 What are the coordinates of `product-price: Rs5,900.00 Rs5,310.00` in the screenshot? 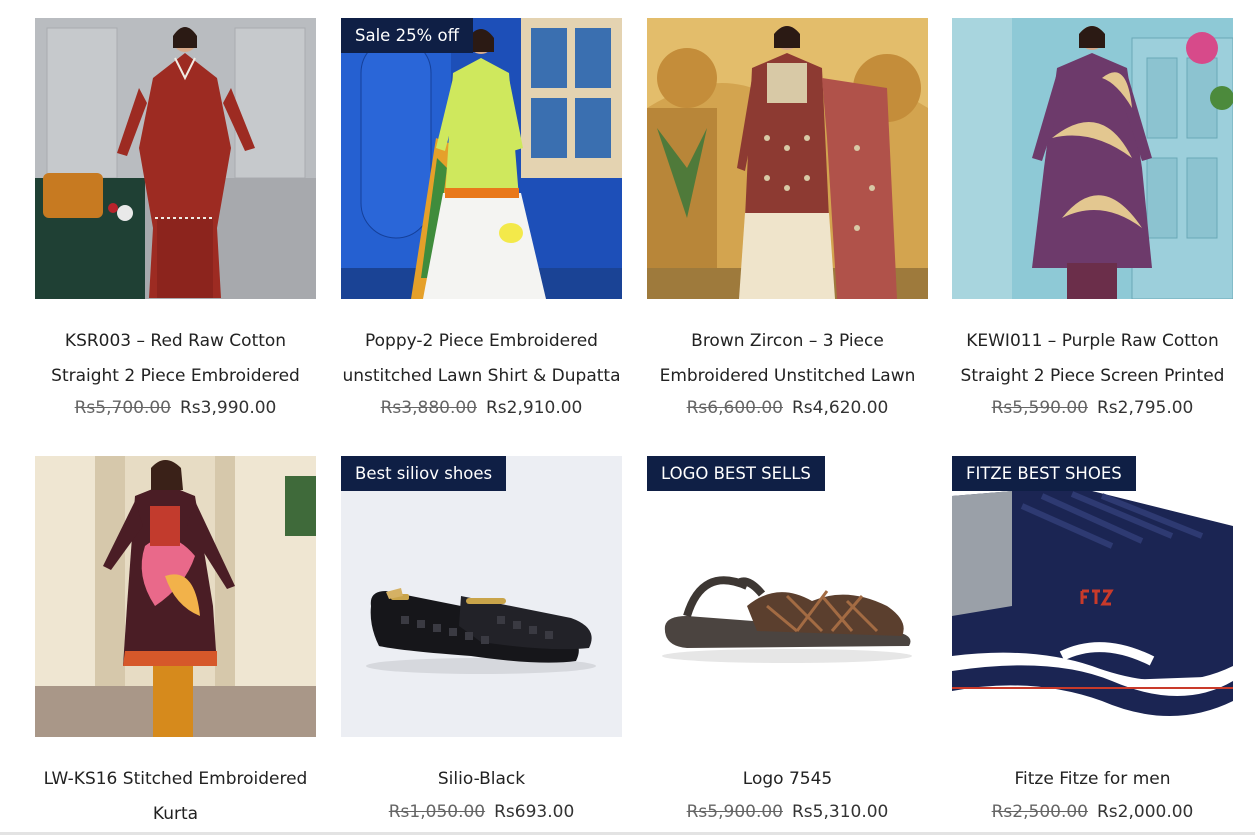 It's located at (787, 812).